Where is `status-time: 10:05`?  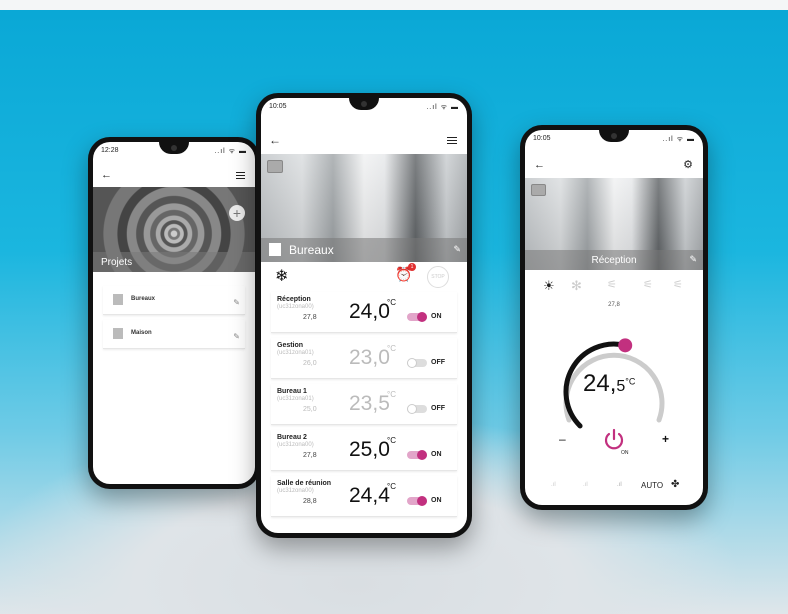
status-time: 10:05 is located at coordinates (278, 106).